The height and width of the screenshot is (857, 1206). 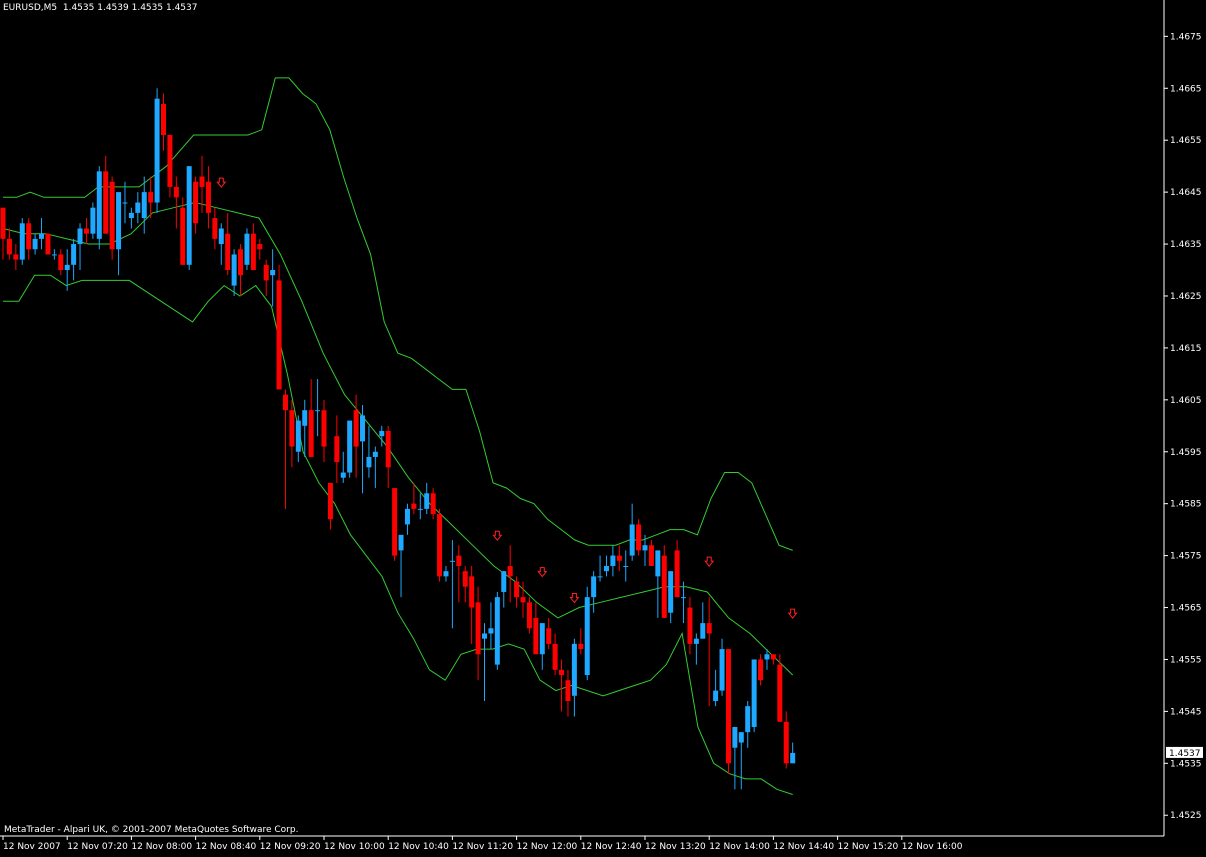 I want to click on x-tick-label: 12 Nov 12:00, so click(x=547, y=847).